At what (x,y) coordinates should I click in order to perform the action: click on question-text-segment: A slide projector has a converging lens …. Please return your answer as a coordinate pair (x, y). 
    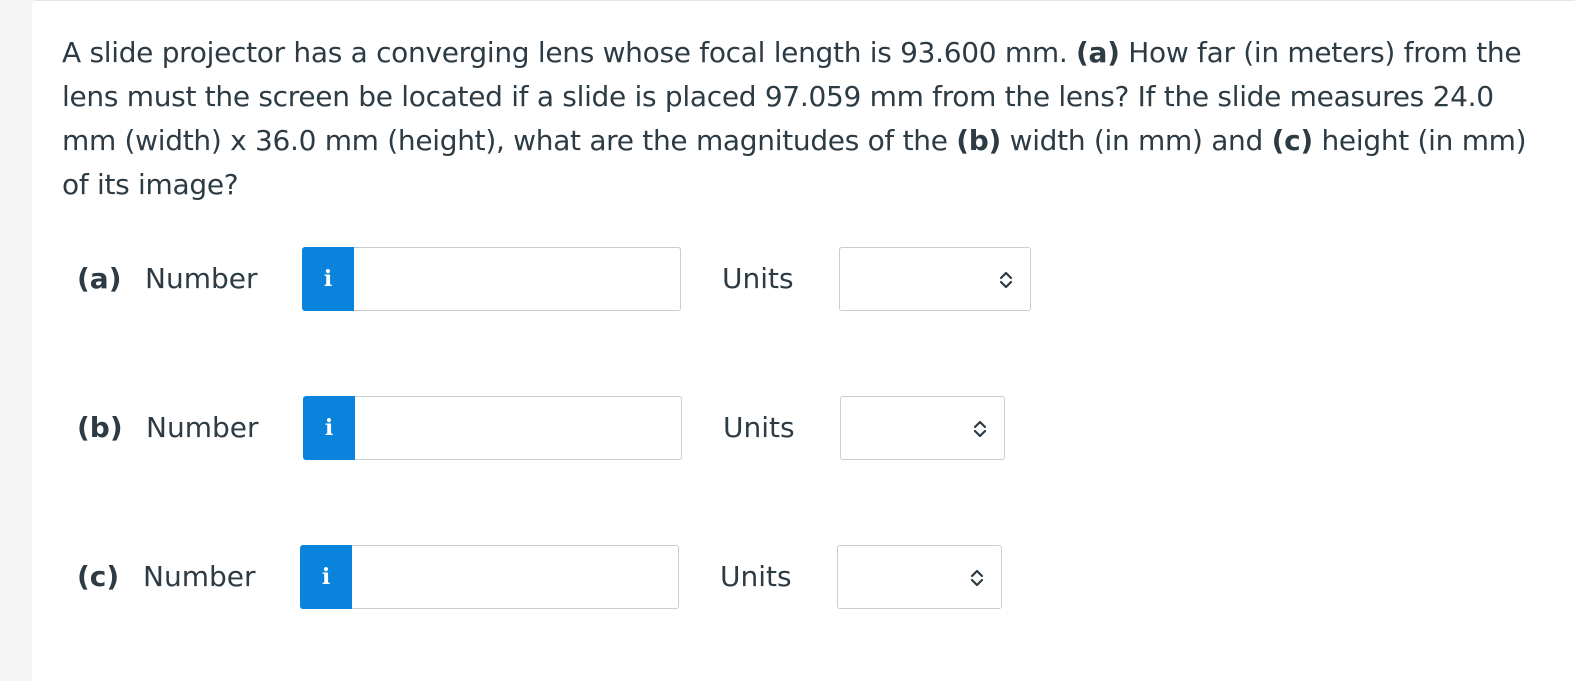
    Looking at the image, I should click on (569, 52).